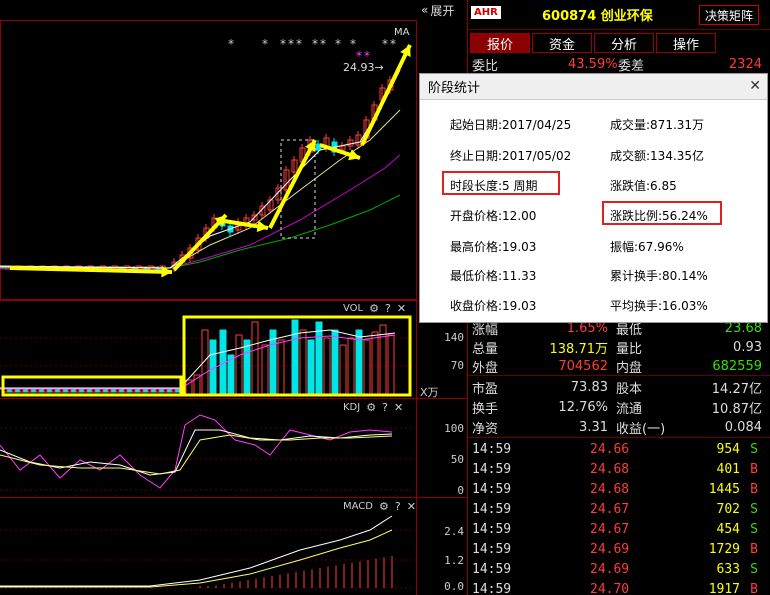 The image size is (770, 595). What do you see at coordinates (724, 588) in the screenshot?
I see `trade-volume: 1917` at bounding box center [724, 588].